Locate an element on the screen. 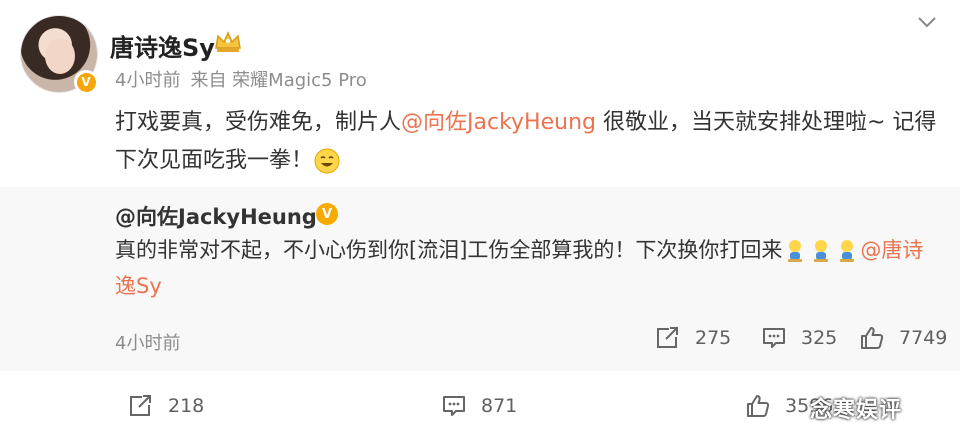 The height and width of the screenshot is (437, 960). retweet-comment-count: 325 is located at coordinates (819, 338).